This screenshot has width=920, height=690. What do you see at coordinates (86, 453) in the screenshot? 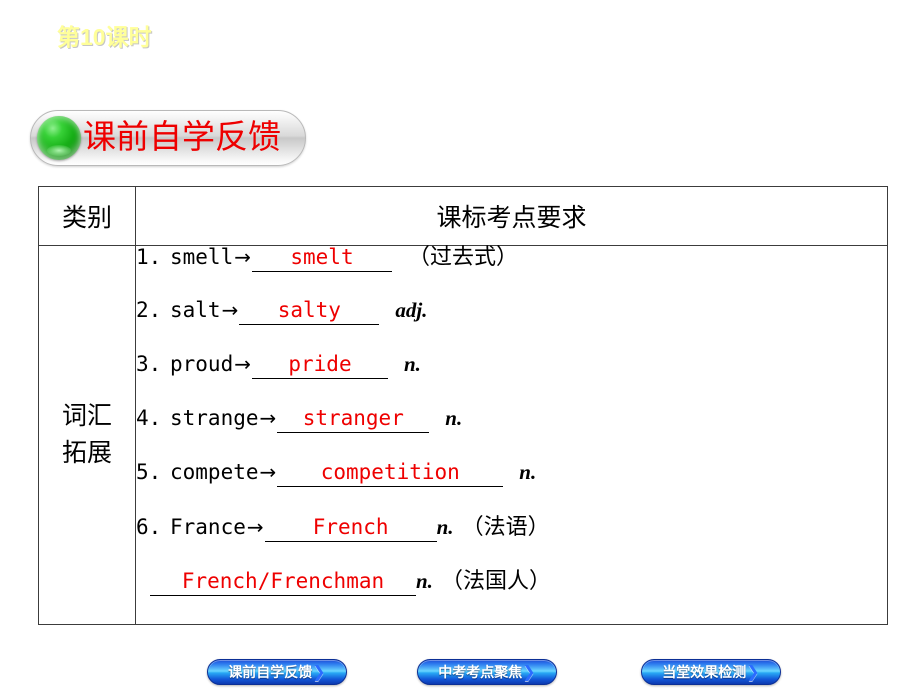
I see `category-label-line-2: 拓展` at bounding box center [86, 453].